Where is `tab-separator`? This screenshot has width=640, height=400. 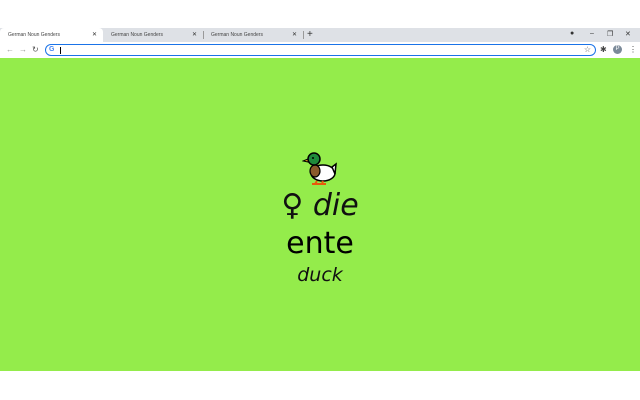
tab-separator is located at coordinates (303, 35).